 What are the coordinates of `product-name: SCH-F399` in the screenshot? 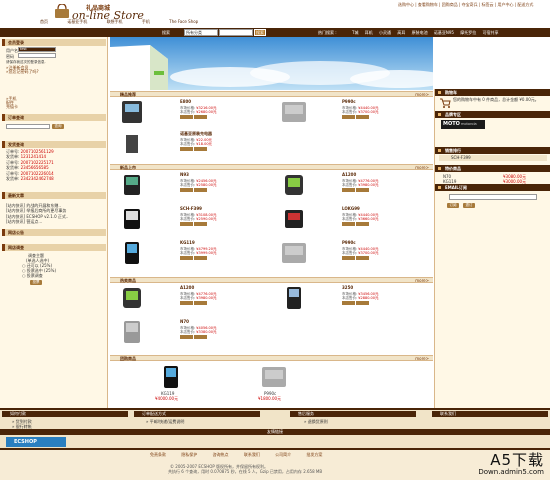 It's located at (191, 208).